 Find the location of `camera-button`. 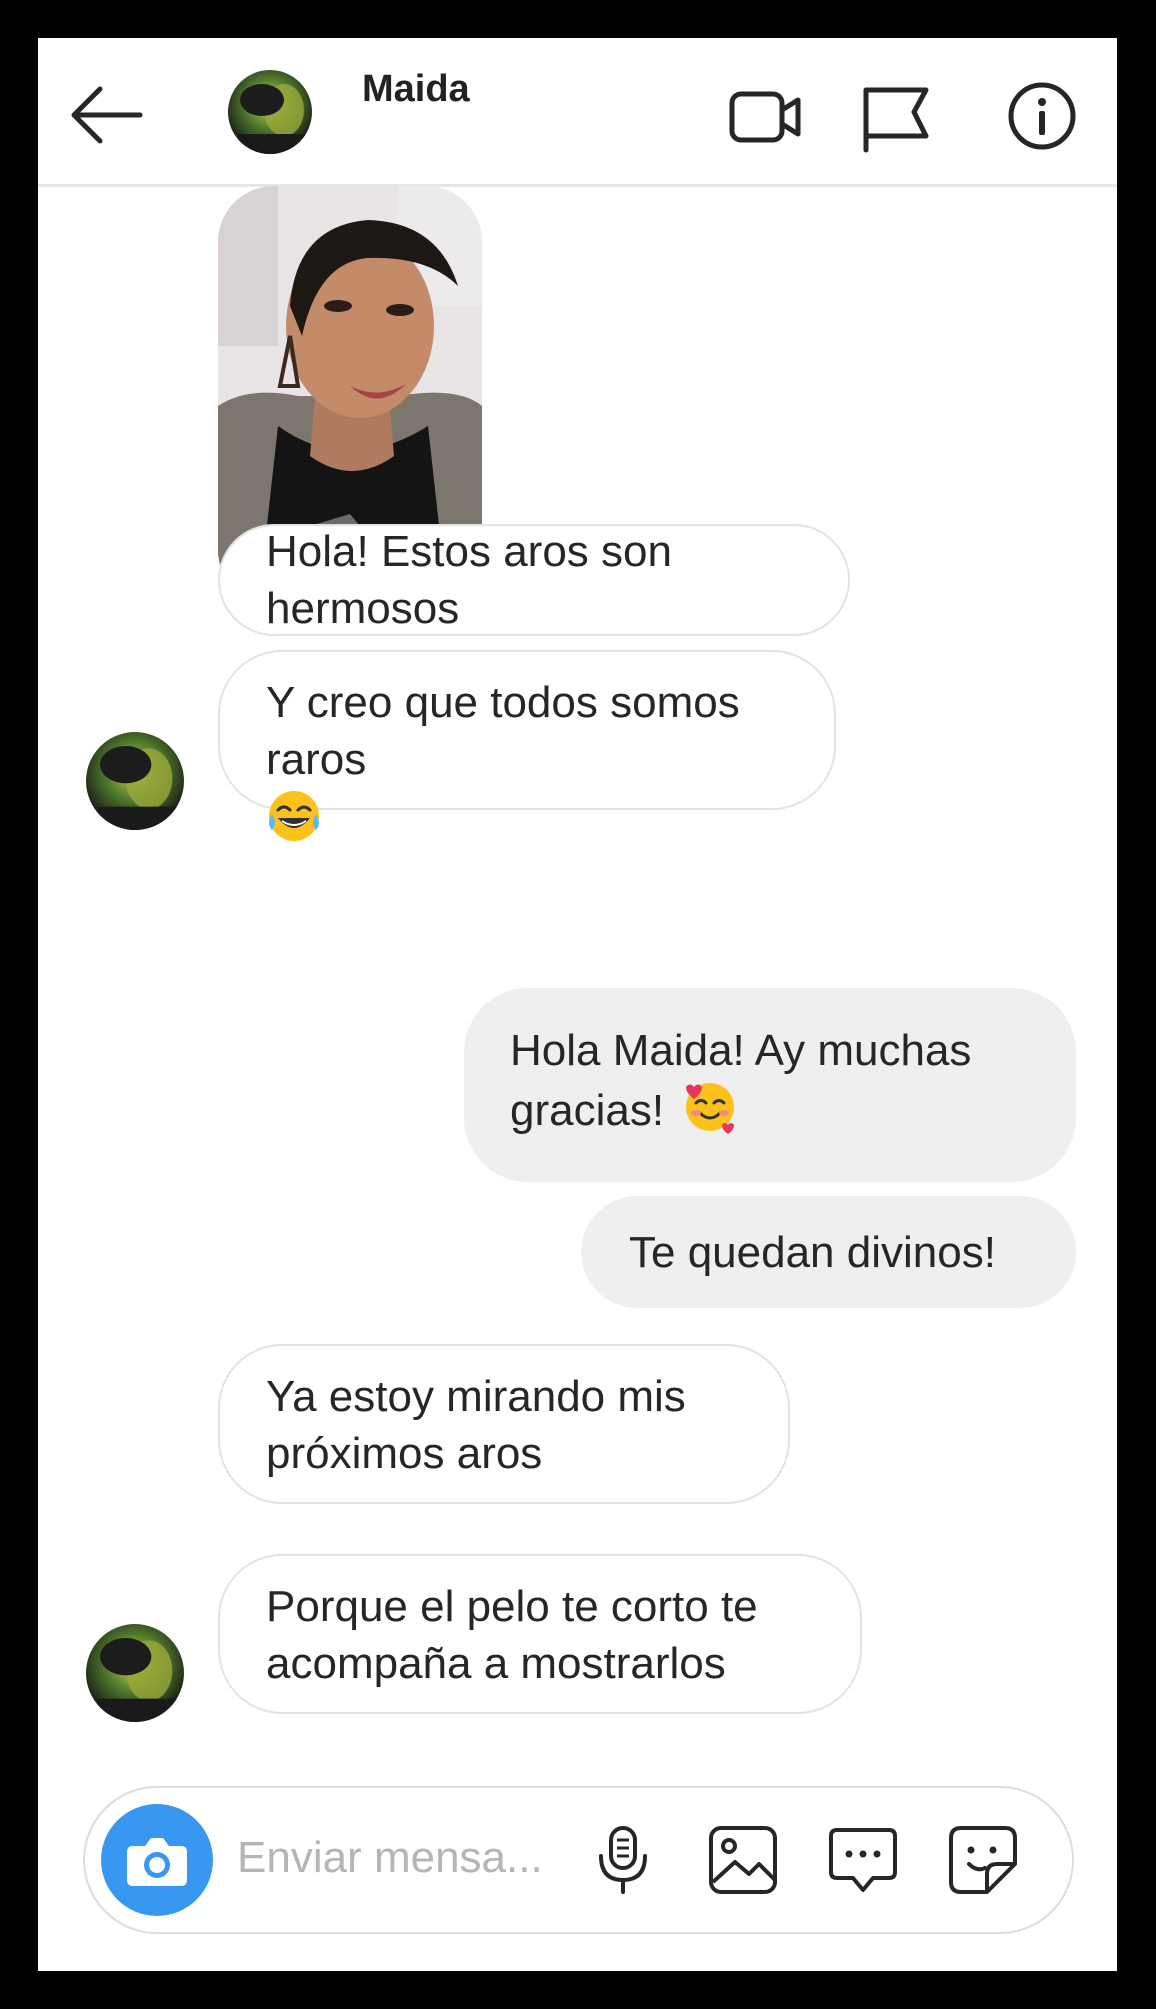

camera-button is located at coordinates (157, 1860).